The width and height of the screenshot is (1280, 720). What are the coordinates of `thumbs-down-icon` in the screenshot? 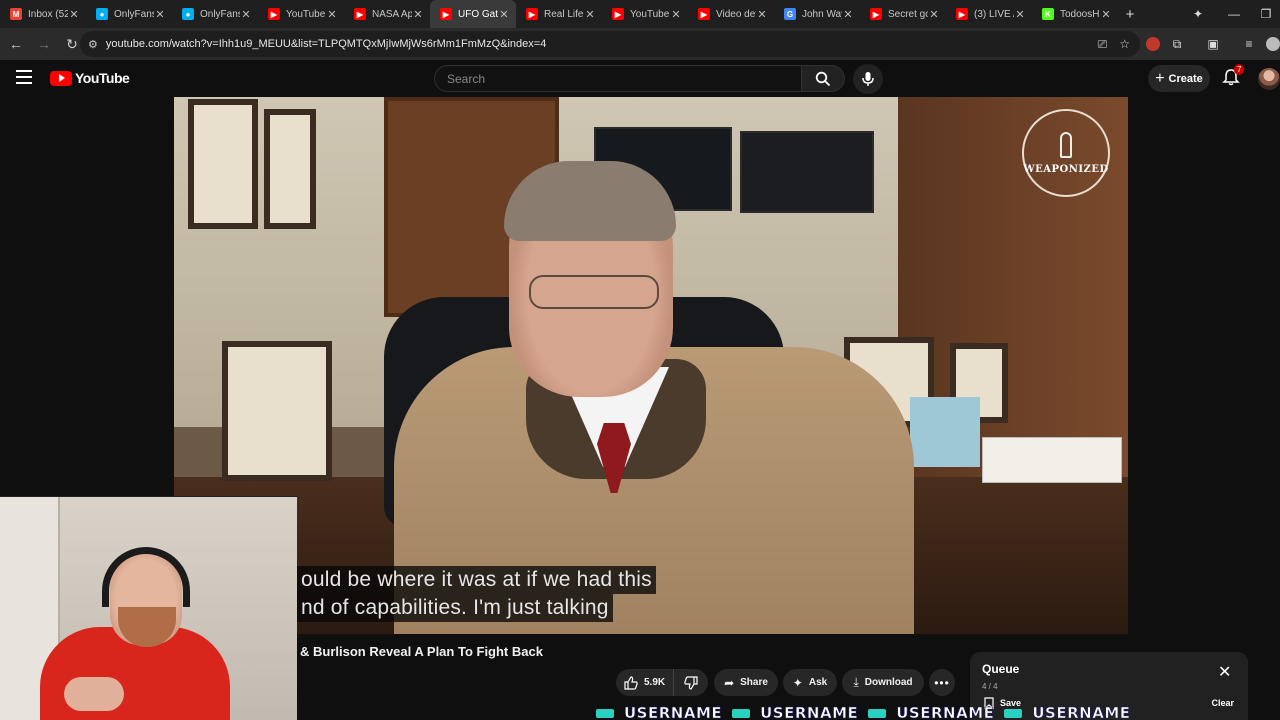 It's located at (691, 682).